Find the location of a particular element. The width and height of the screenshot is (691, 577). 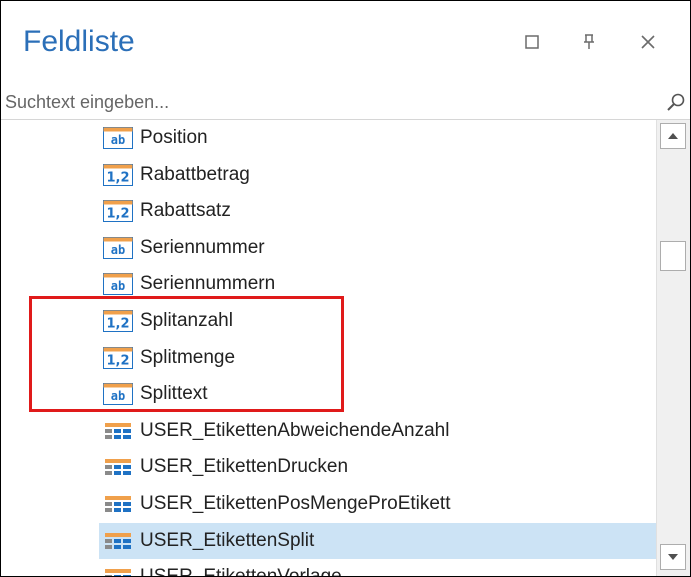

search-row is located at coordinates (345, 102).